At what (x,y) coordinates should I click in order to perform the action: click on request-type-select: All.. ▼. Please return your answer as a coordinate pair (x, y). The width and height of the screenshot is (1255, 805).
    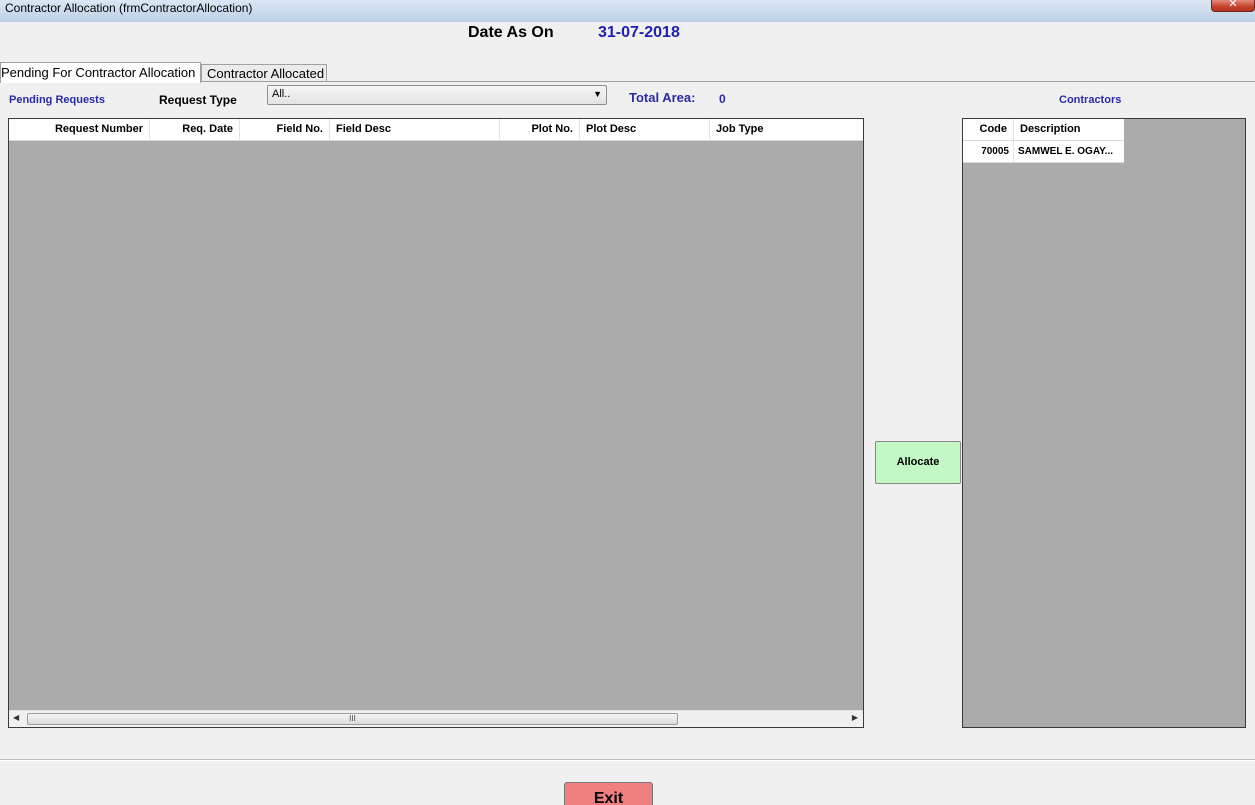
    Looking at the image, I should click on (437, 95).